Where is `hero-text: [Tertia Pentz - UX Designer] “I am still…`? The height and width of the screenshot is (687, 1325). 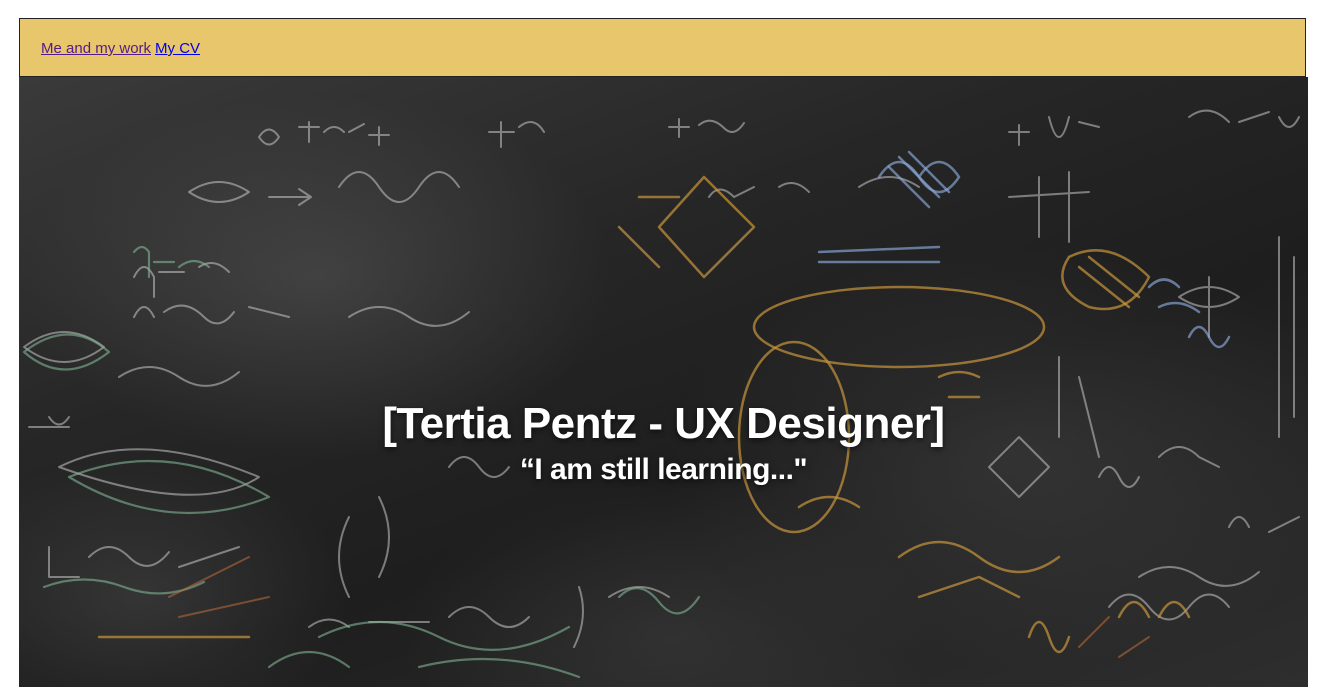 hero-text: [Tertia Pentz - UX Designer] “I am still… is located at coordinates (663, 441).